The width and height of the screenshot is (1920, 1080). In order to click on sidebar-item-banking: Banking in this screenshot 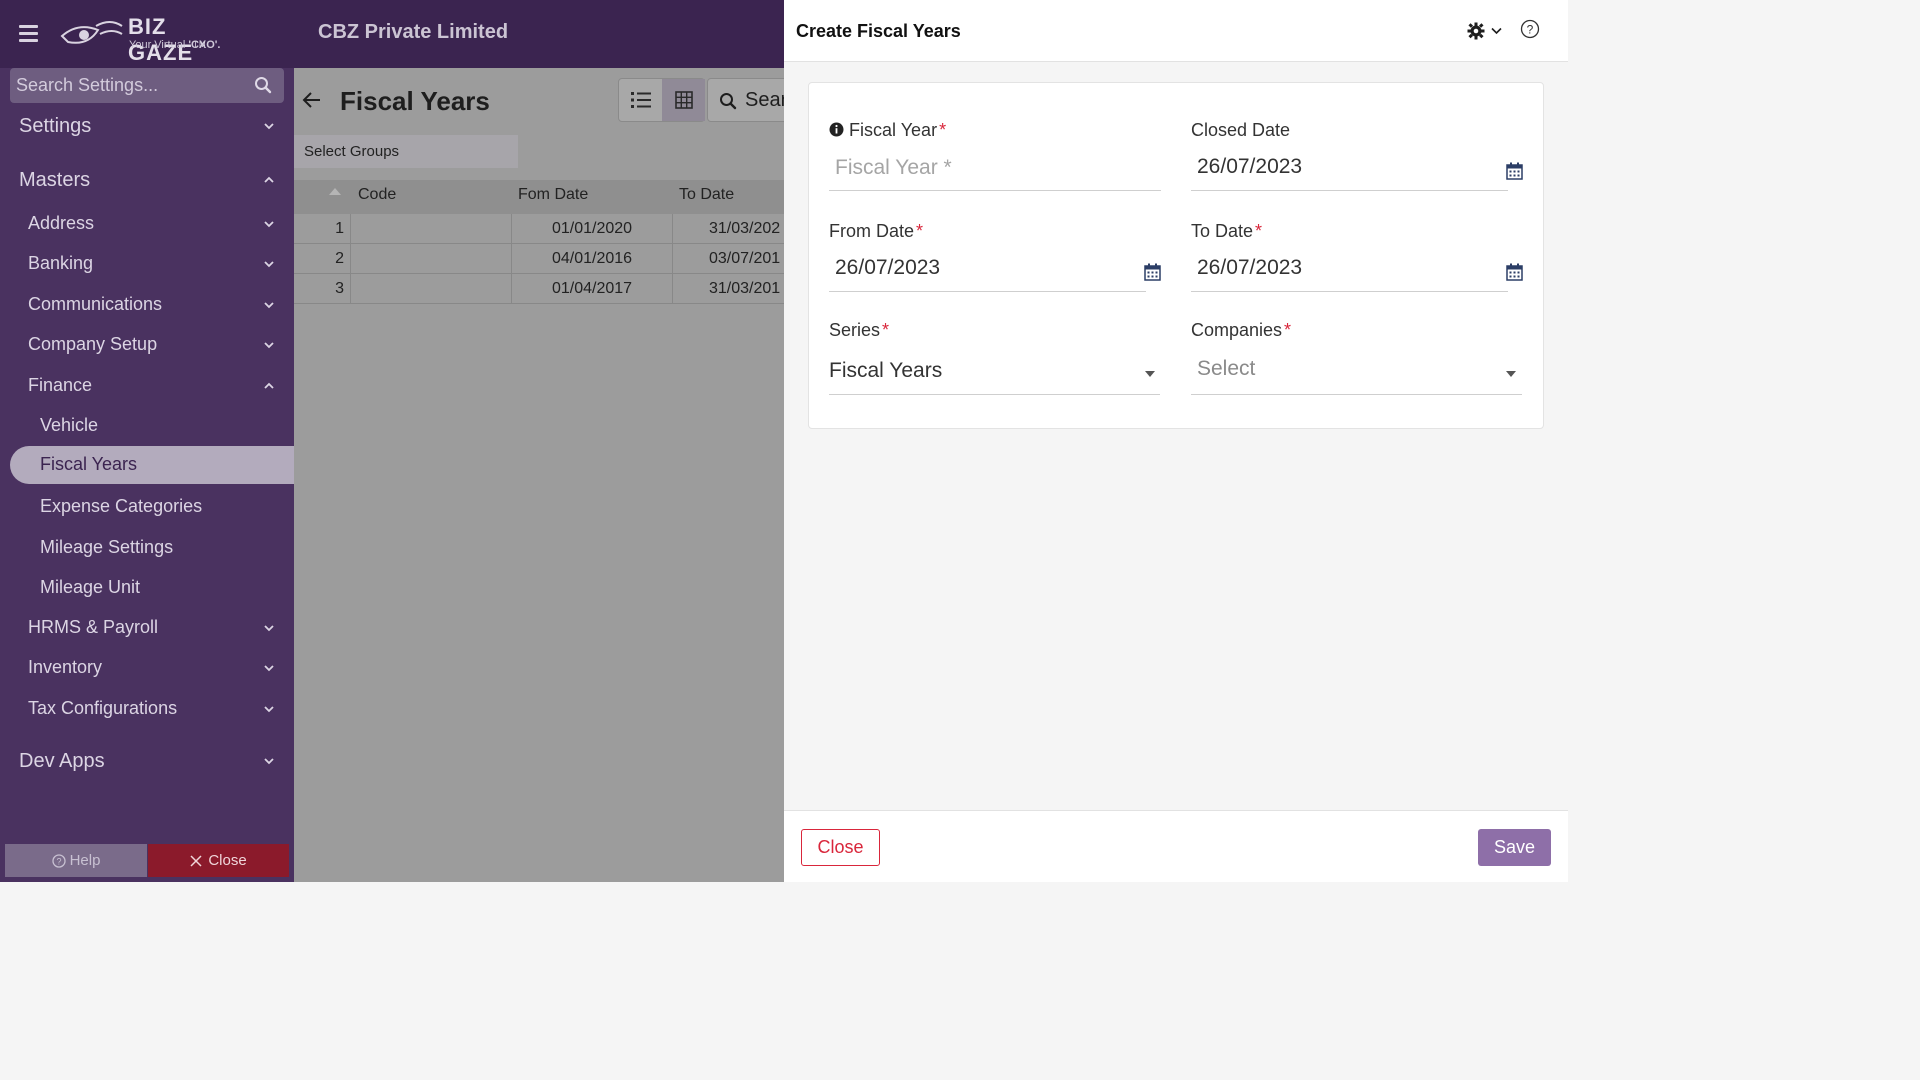, I will do `click(147, 267)`.